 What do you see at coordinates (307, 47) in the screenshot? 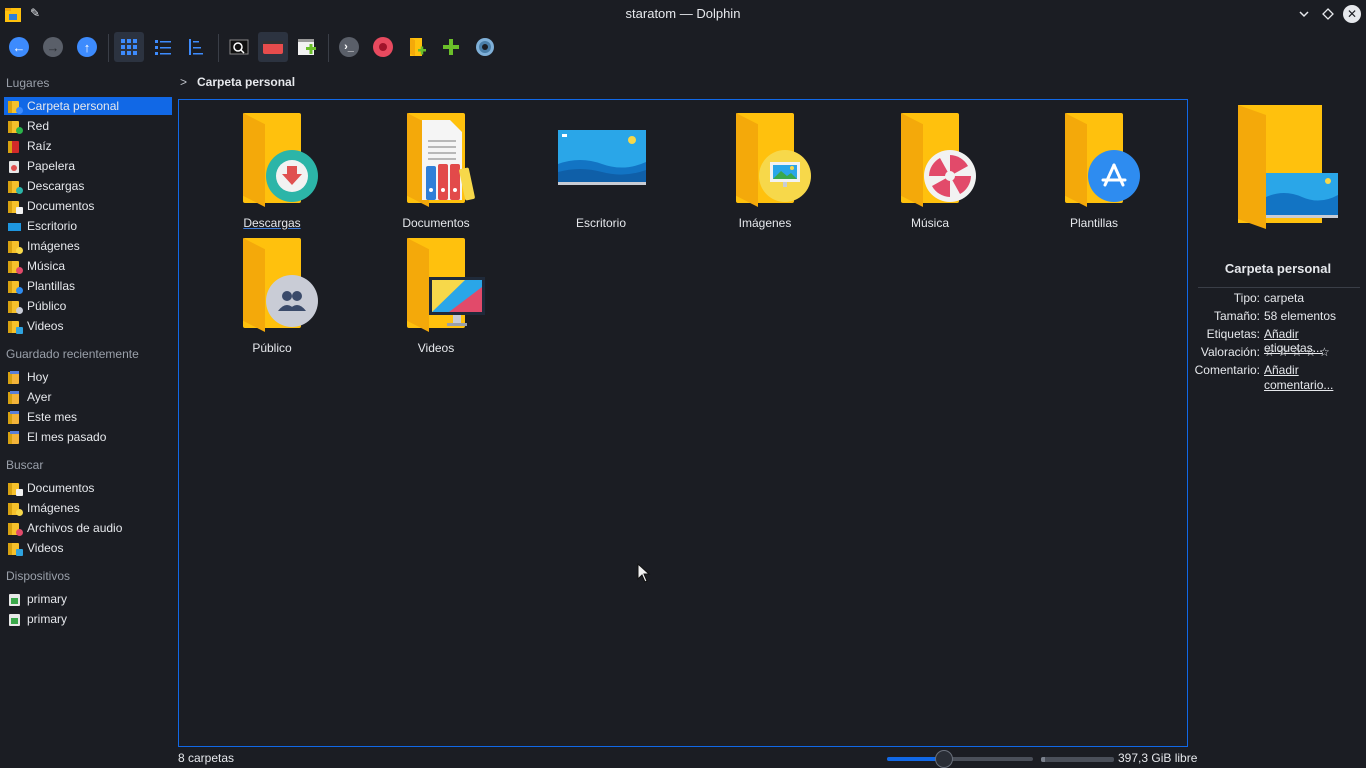
I see `new-tab-button` at bounding box center [307, 47].